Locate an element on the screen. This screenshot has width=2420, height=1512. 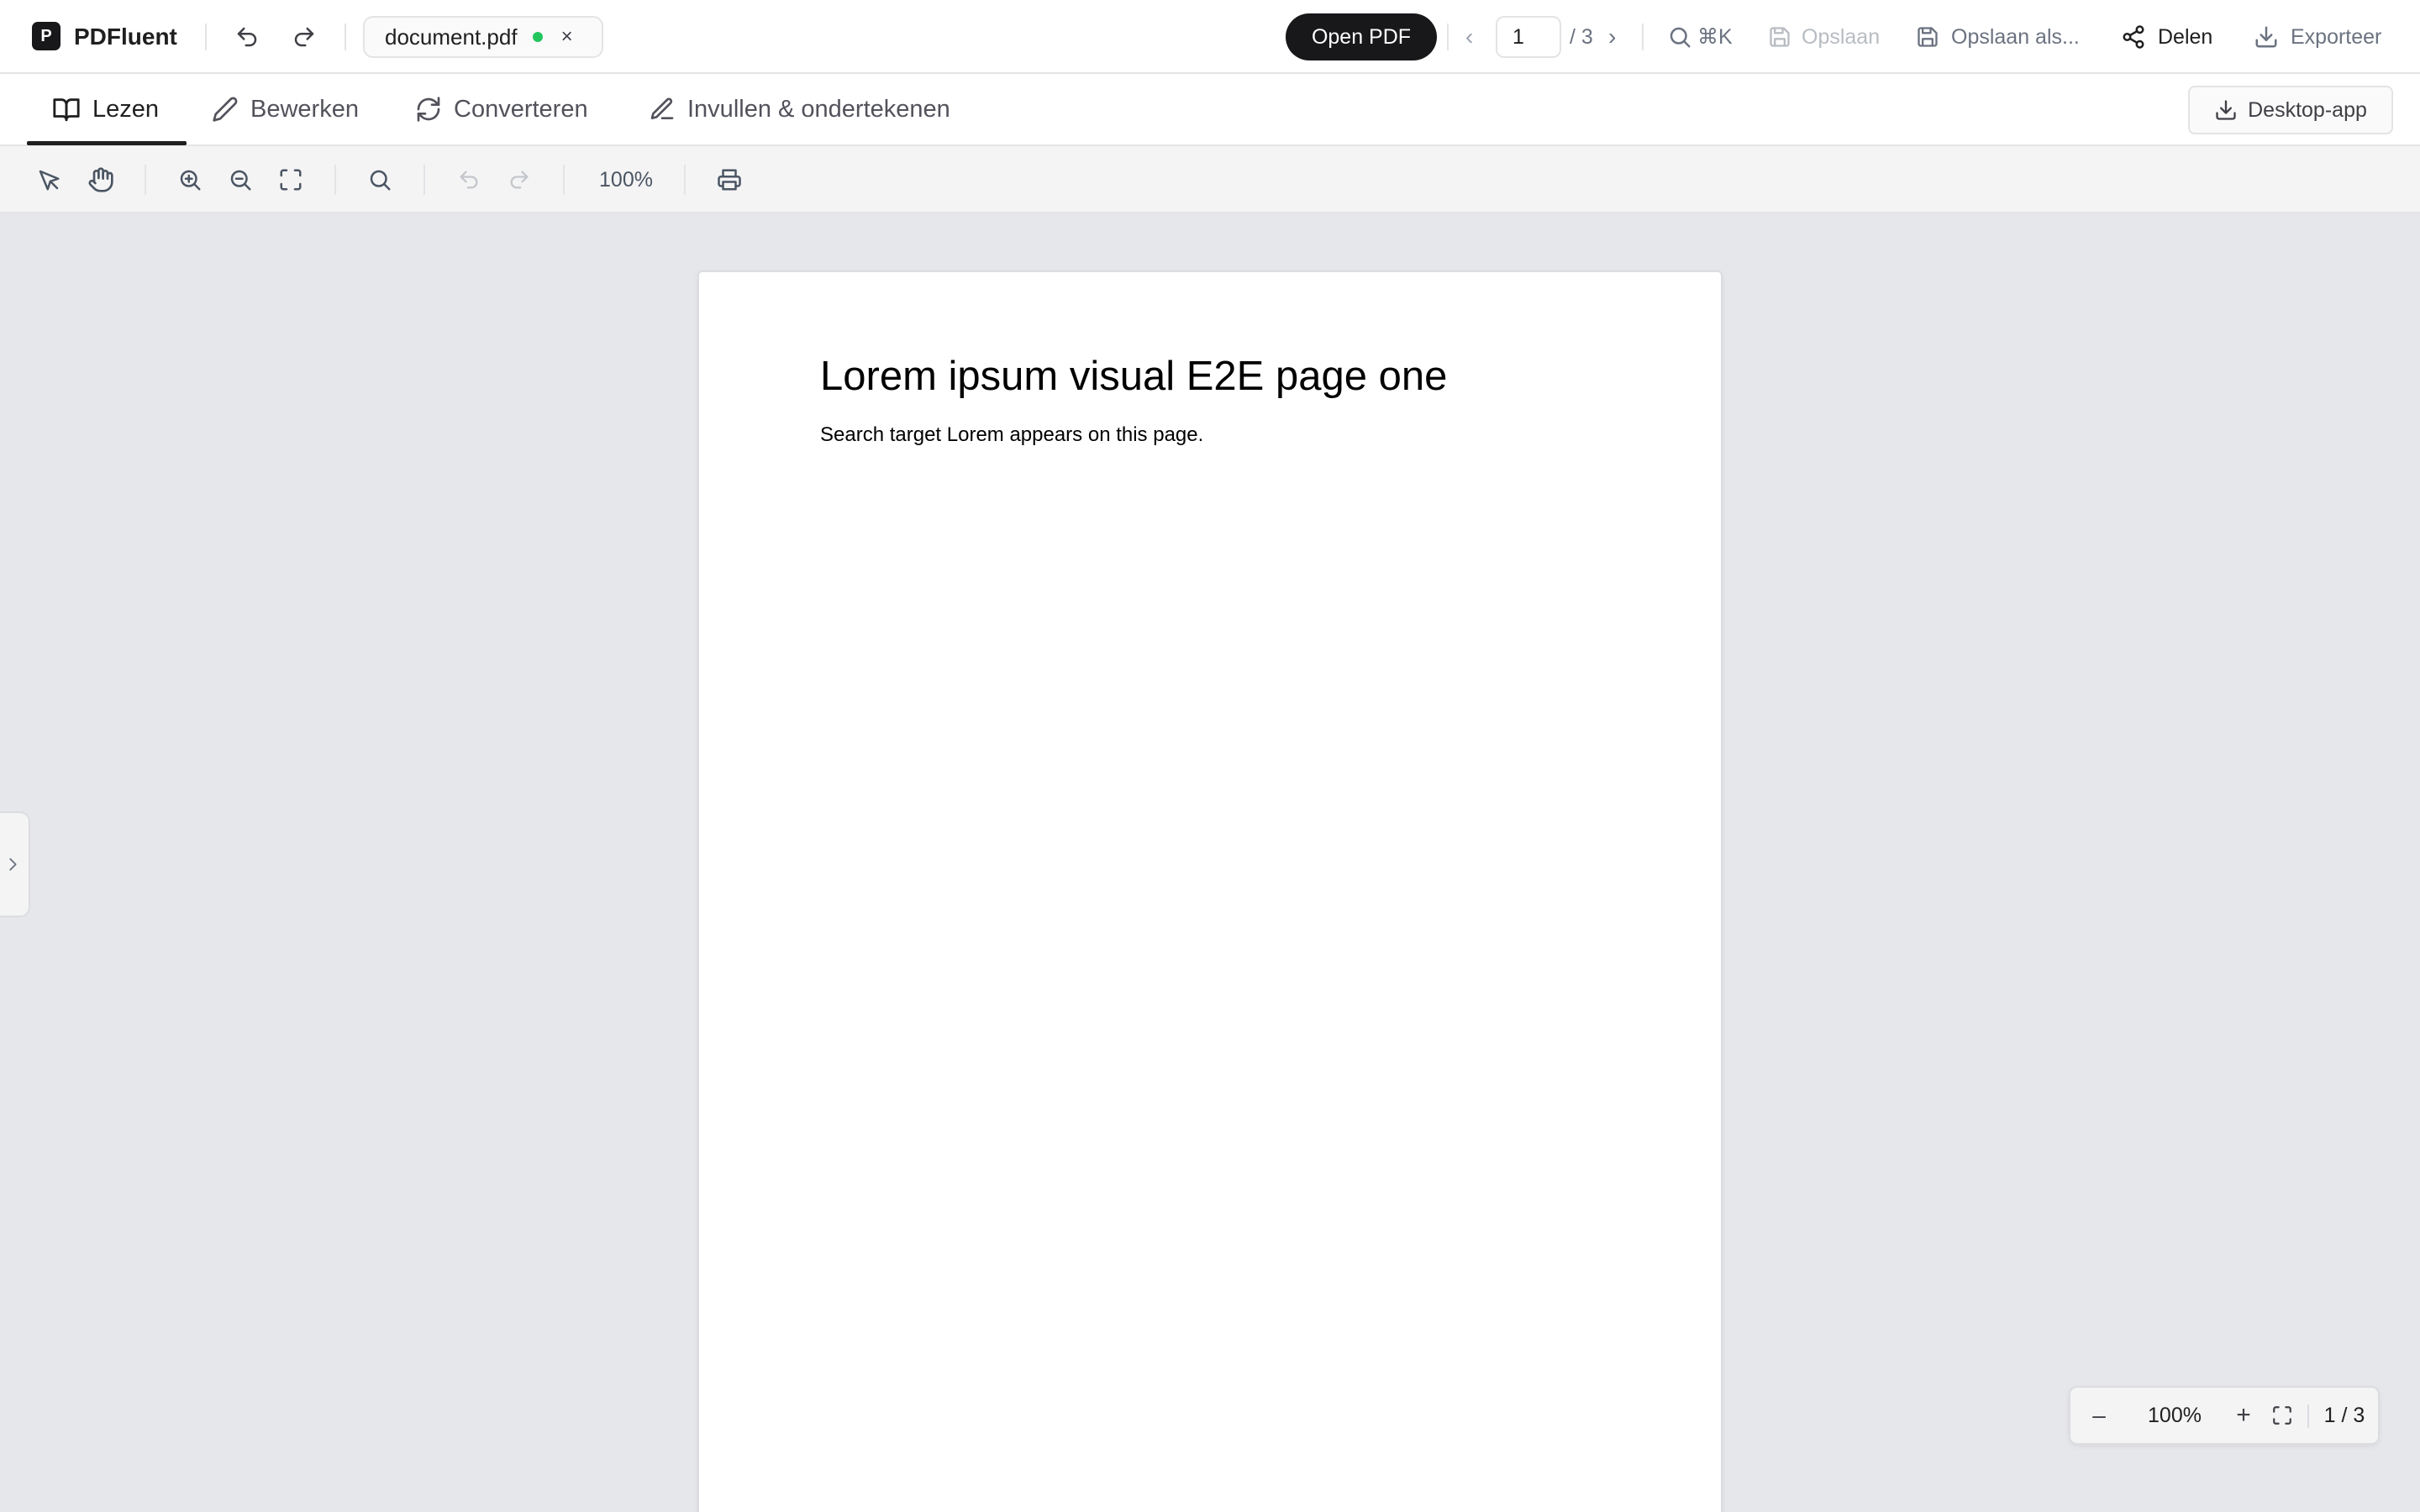
page-heading: Lorem ipsum visual E2E page one is located at coordinates (1134, 376).